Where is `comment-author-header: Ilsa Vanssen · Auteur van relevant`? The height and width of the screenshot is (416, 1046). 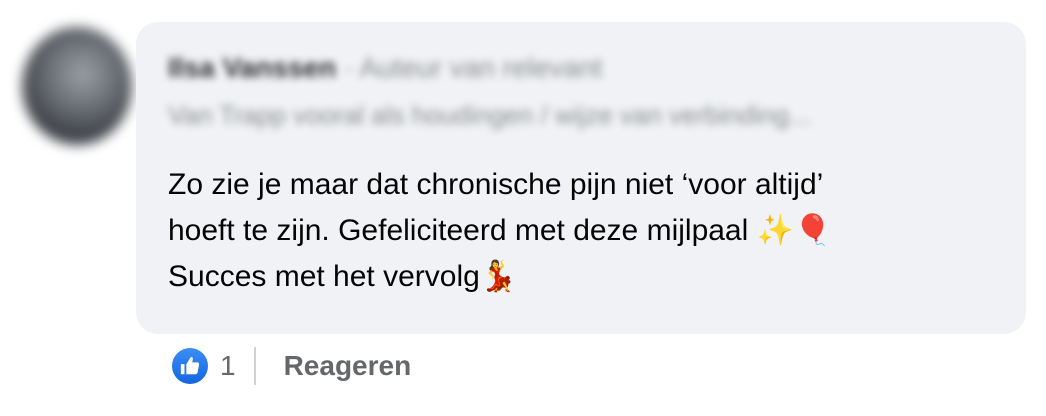 comment-author-header: Ilsa Vanssen · Auteur van relevant is located at coordinates (448, 72).